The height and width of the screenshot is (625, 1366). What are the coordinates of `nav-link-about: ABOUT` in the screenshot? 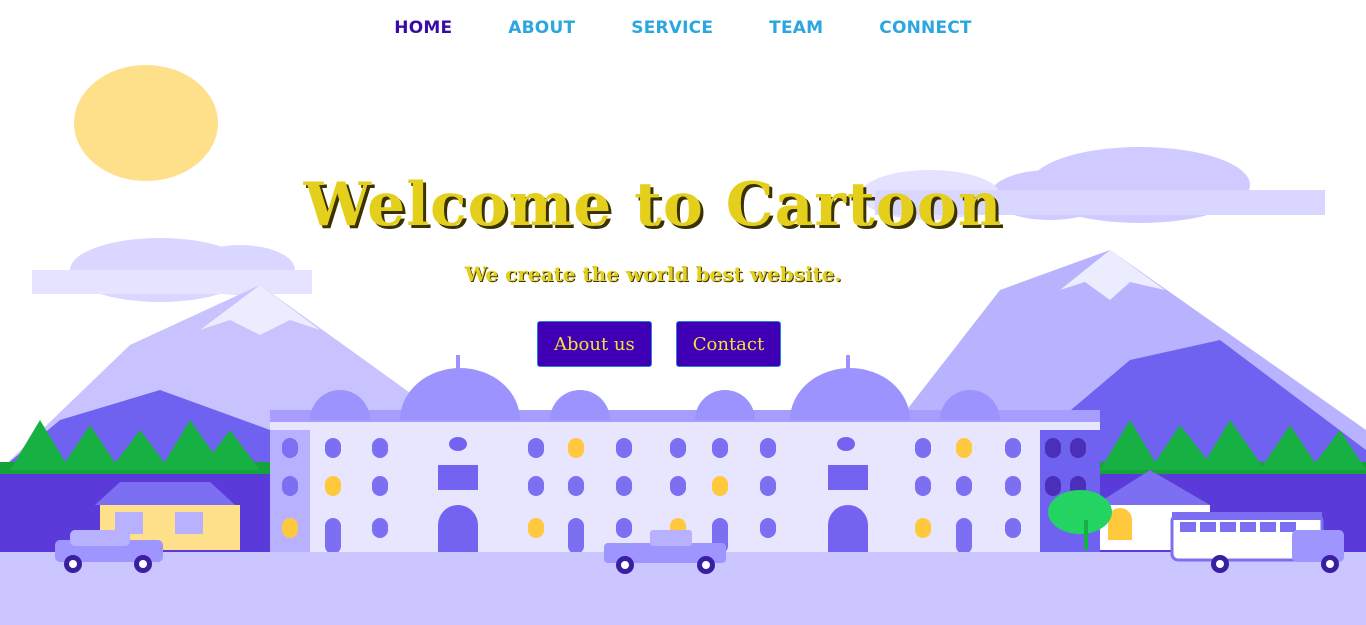 It's located at (541, 28).